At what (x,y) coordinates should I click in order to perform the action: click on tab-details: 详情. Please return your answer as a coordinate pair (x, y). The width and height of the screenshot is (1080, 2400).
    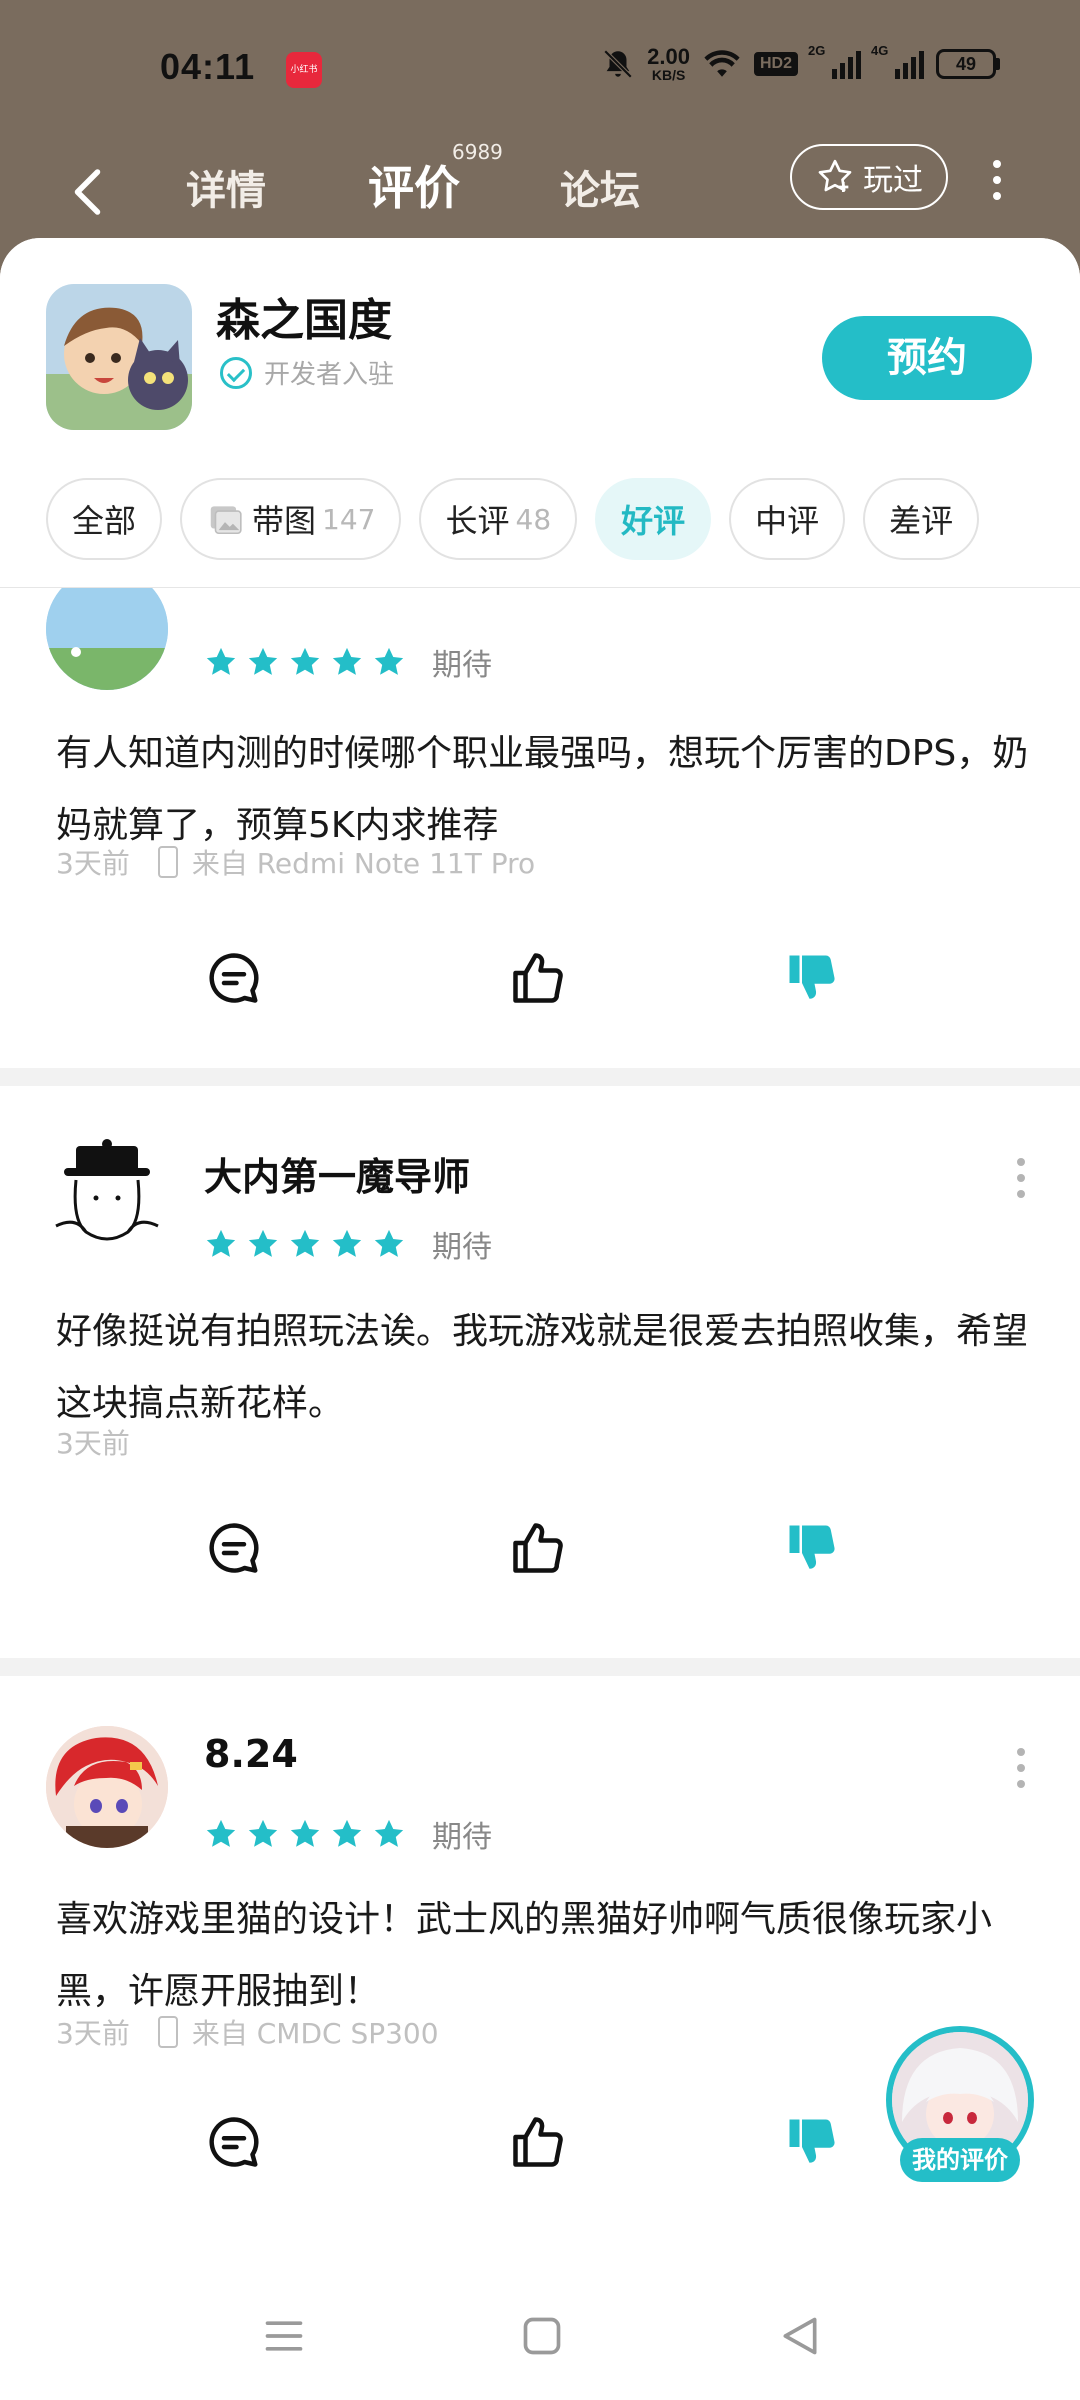
    Looking at the image, I should click on (226, 187).